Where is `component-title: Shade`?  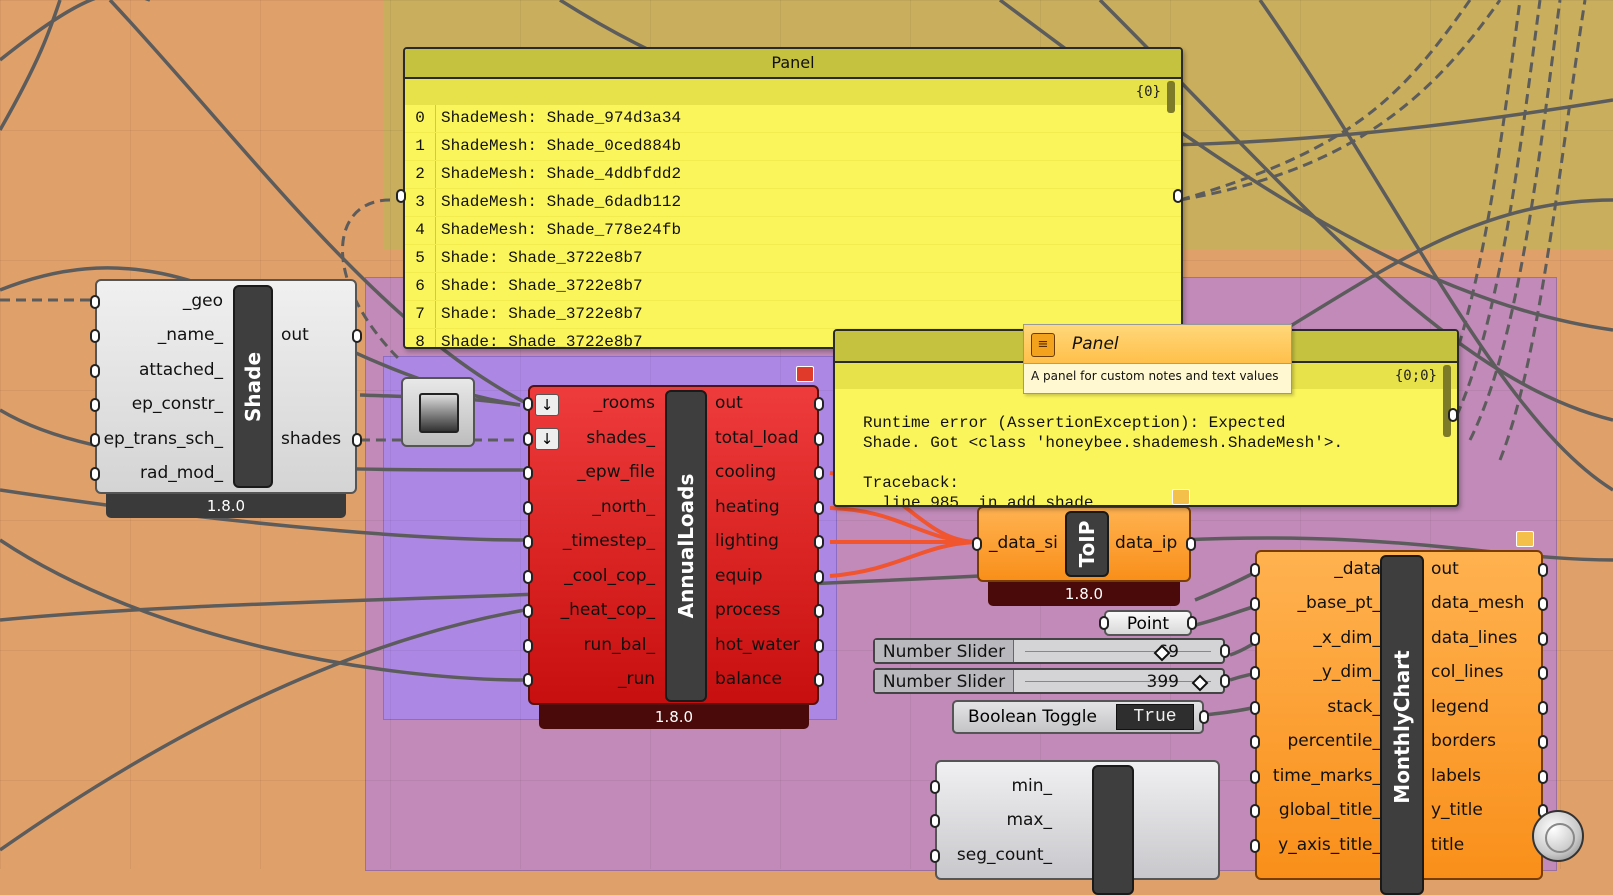
component-title: Shade is located at coordinates (253, 386).